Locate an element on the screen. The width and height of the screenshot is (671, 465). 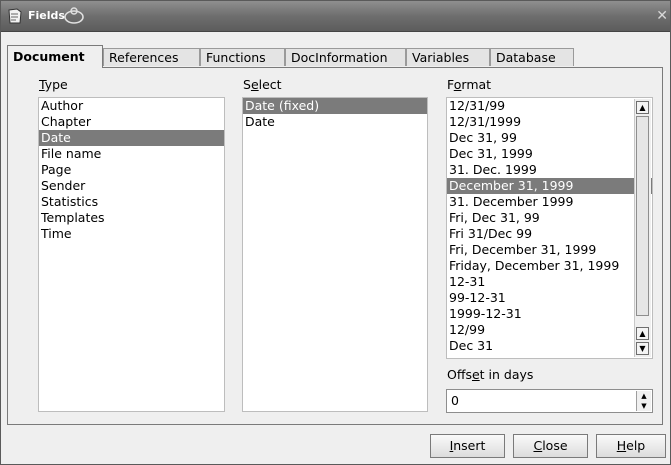
format-list-item: 12/99 is located at coordinates (549, 330).